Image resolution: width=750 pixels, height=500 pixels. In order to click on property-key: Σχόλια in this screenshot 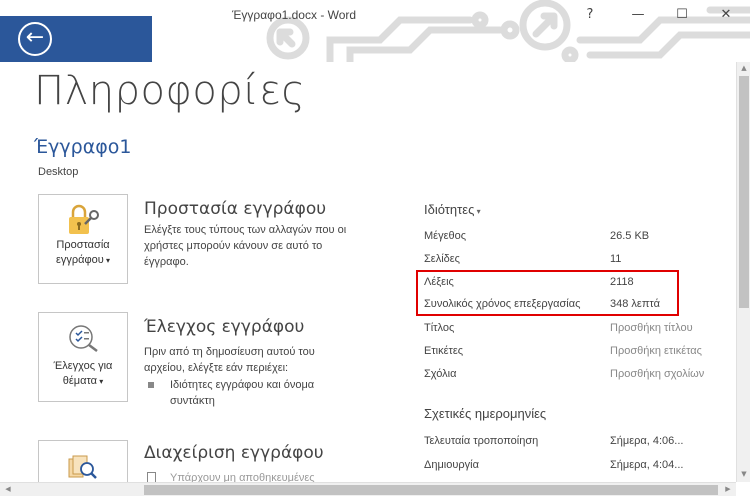, I will do `click(440, 374)`.